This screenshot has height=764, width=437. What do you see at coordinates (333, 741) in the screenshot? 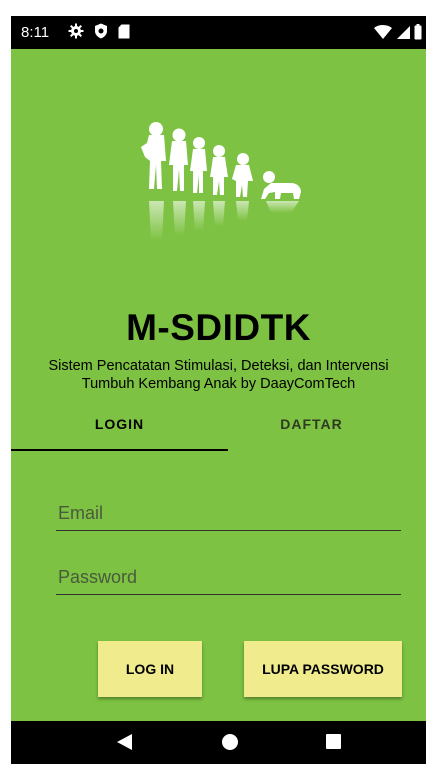
I see `recents-icon` at bounding box center [333, 741].